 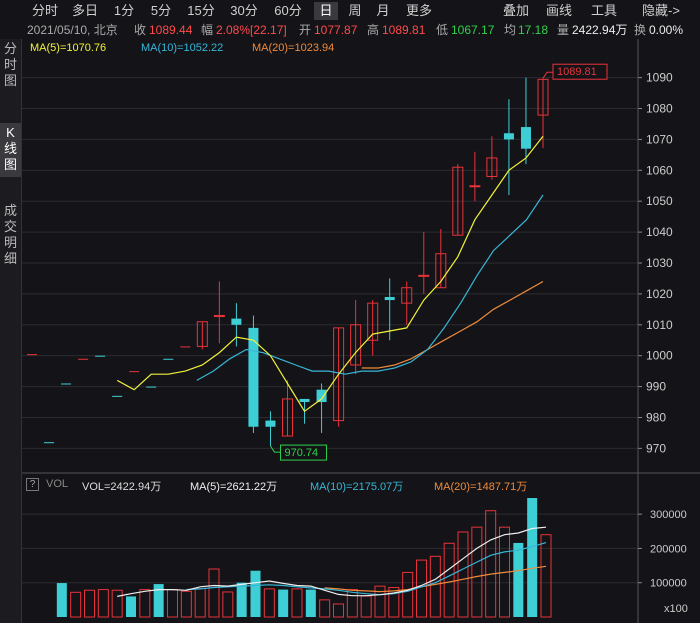 I want to click on price-tick-label: 1050, so click(x=659, y=201).